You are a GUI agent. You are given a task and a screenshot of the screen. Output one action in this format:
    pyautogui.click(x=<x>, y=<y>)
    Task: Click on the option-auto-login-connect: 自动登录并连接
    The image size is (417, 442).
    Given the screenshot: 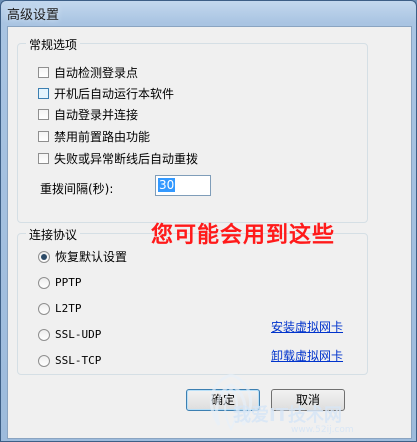 What is the action you would take?
    pyautogui.click(x=88, y=114)
    